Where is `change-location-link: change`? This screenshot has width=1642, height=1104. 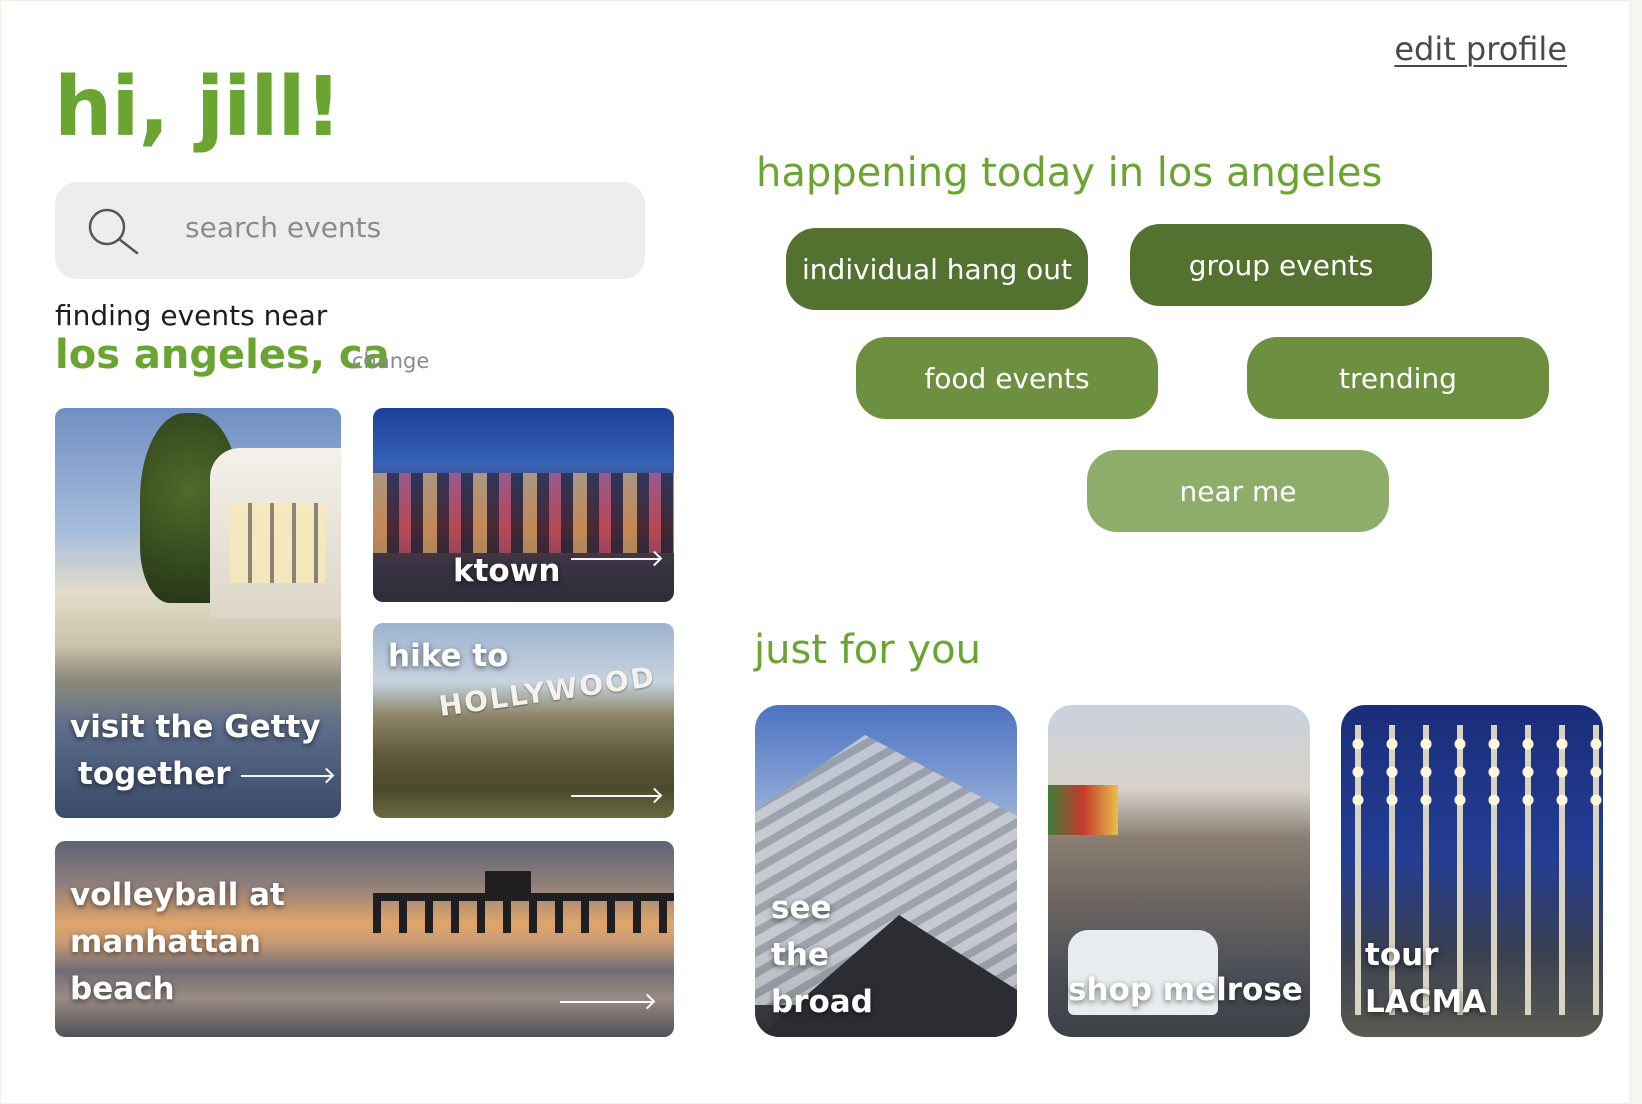
change-location-link: change is located at coordinates (390, 361).